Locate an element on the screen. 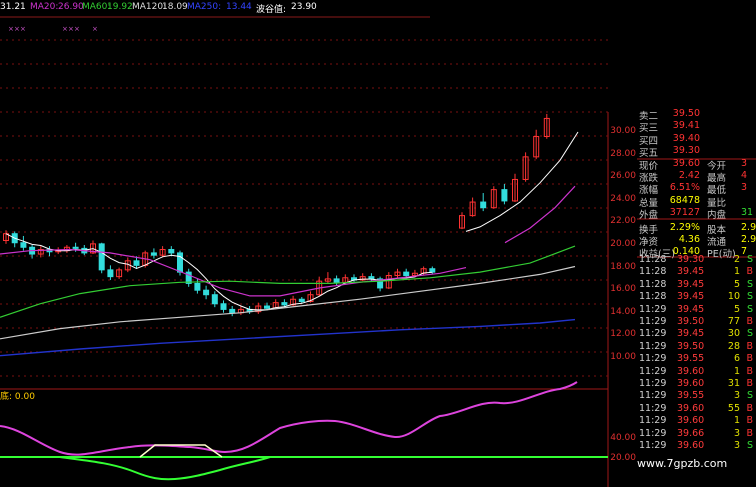  price-axis-label: 14.00 is located at coordinates (623, 311).